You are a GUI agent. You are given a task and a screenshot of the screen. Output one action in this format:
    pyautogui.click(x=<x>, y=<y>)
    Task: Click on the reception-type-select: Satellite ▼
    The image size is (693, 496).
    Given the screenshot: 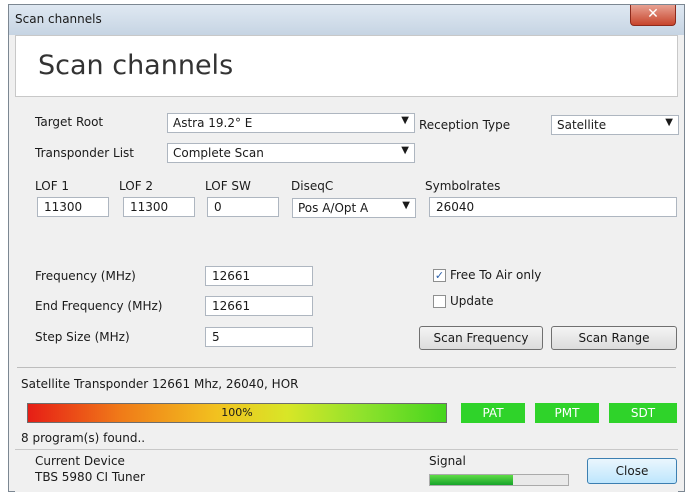 What is the action you would take?
    pyautogui.click(x=615, y=125)
    